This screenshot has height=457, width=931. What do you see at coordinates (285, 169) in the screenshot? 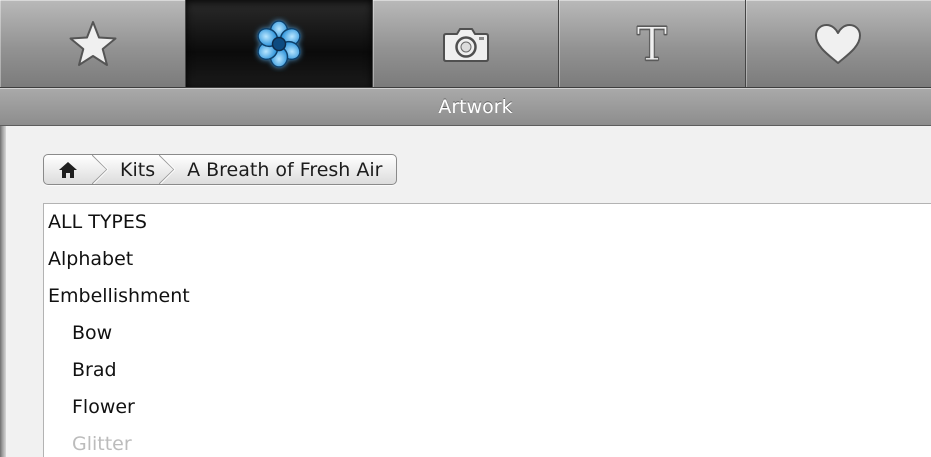
I see `breadcrumb-current-kit: A Breath of Fresh Air` at bounding box center [285, 169].